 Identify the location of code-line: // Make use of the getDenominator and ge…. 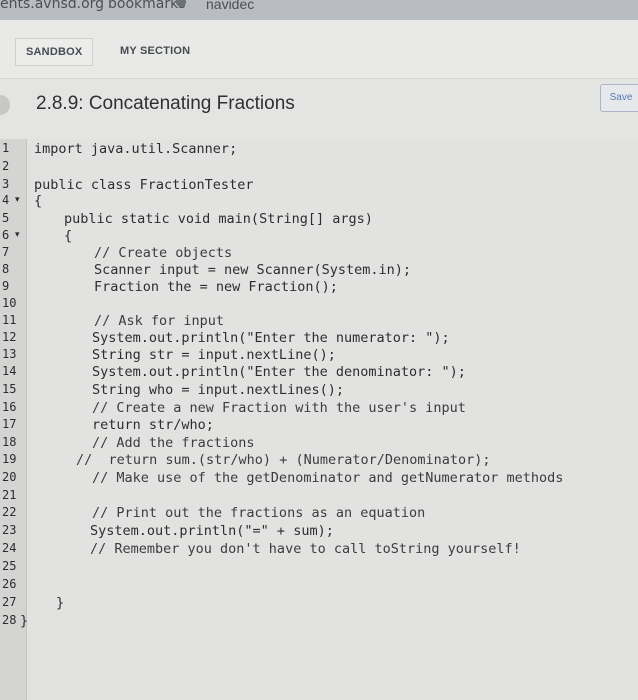
(327, 478).